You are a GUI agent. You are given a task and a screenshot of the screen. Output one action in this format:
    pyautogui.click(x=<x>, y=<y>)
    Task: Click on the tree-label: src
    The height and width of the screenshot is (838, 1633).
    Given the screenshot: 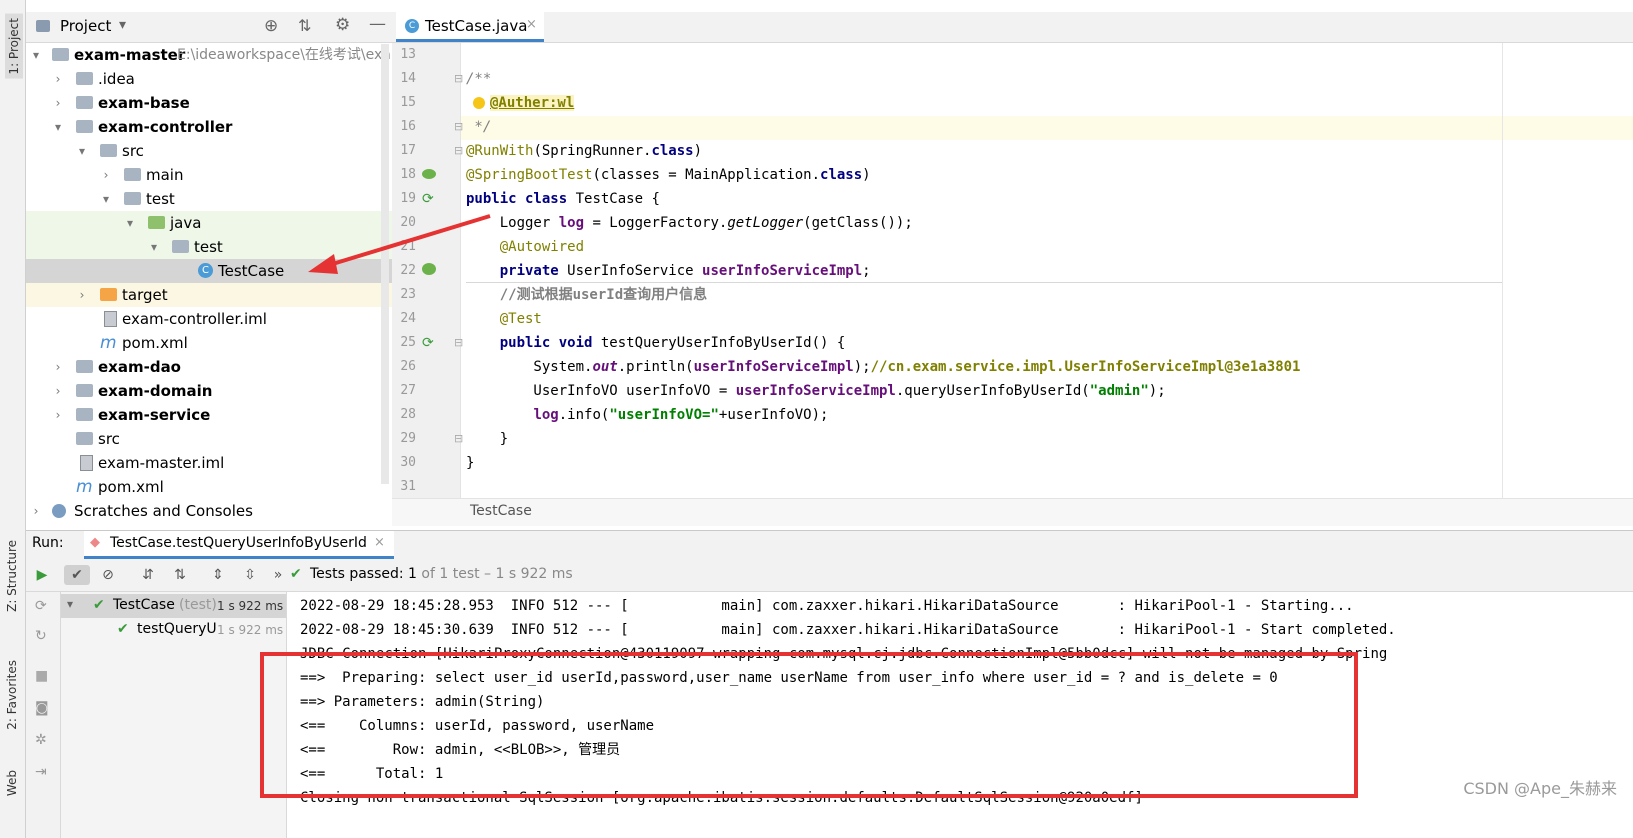 What is the action you would take?
    pyautogui.click(x=109, y=439)
    